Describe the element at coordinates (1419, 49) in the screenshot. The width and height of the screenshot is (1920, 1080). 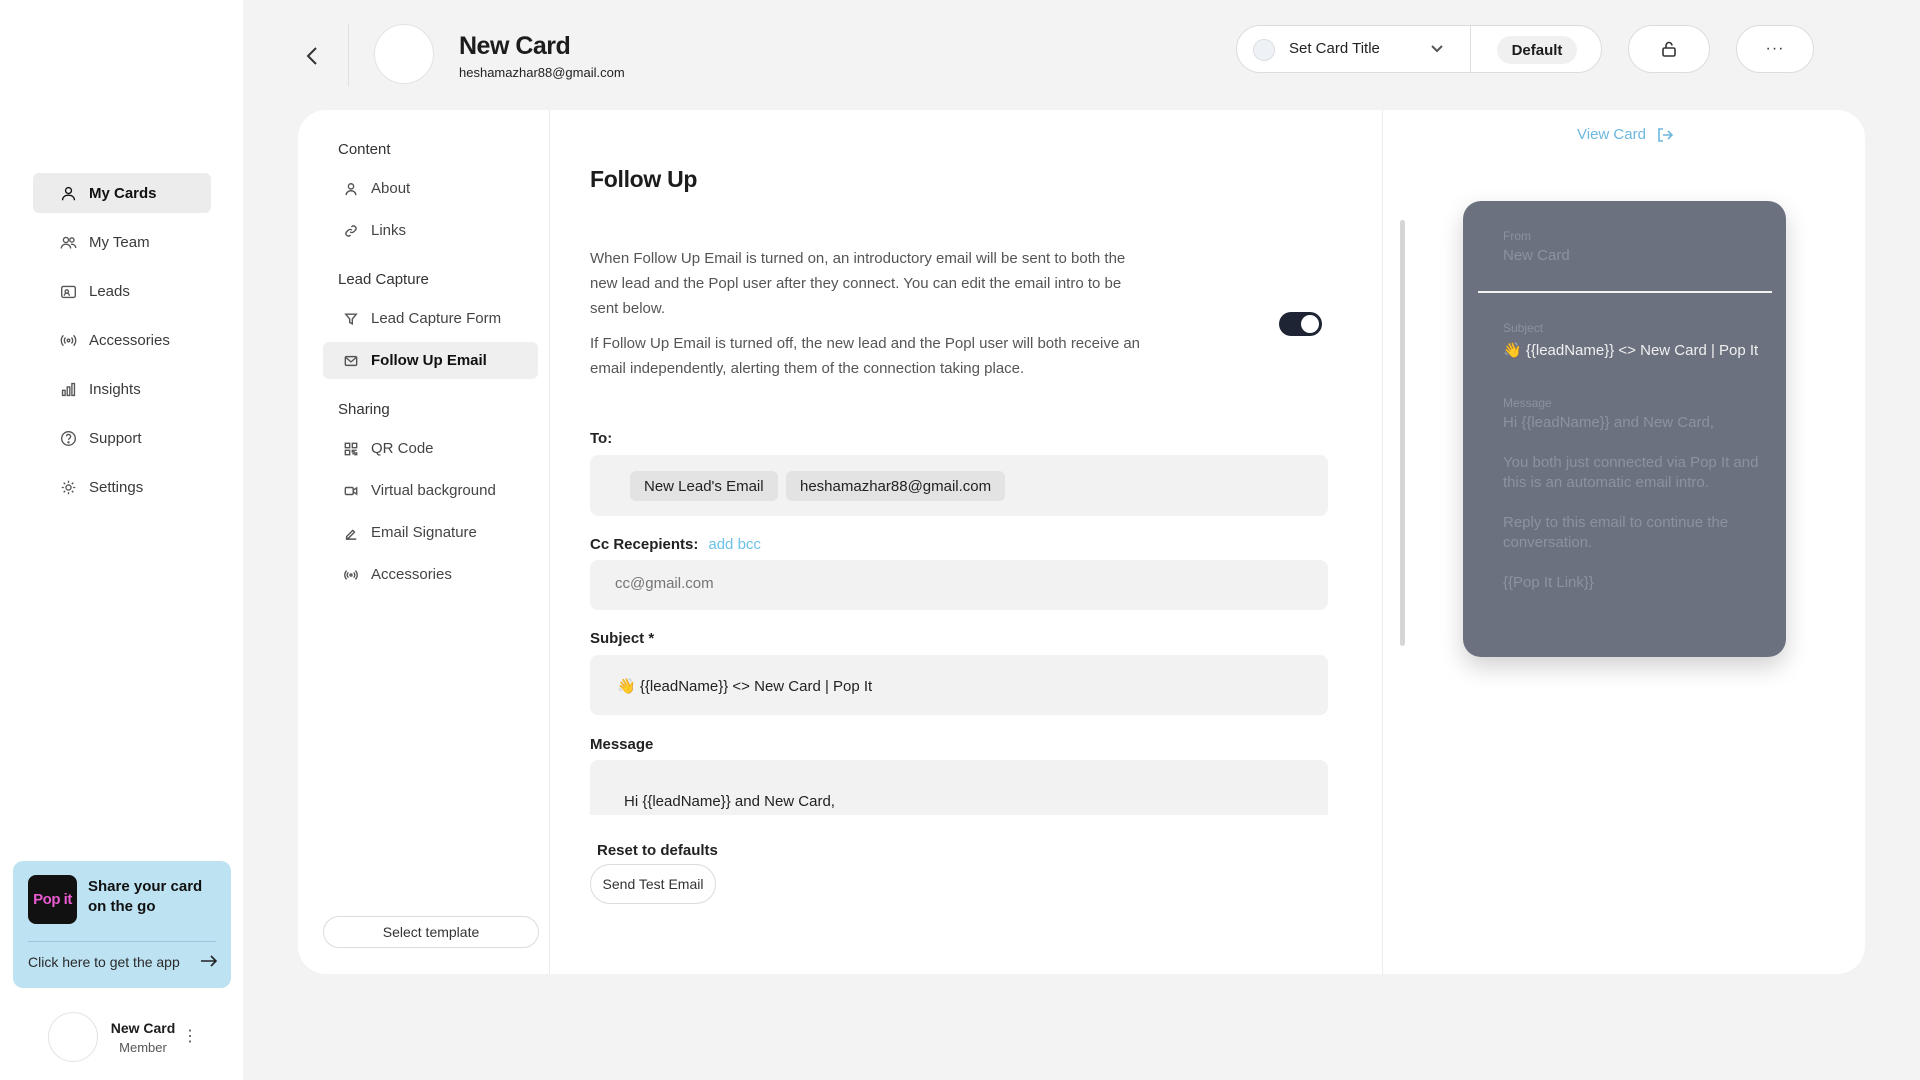
I see `card-title-select: Set Card Title Default` at that location.